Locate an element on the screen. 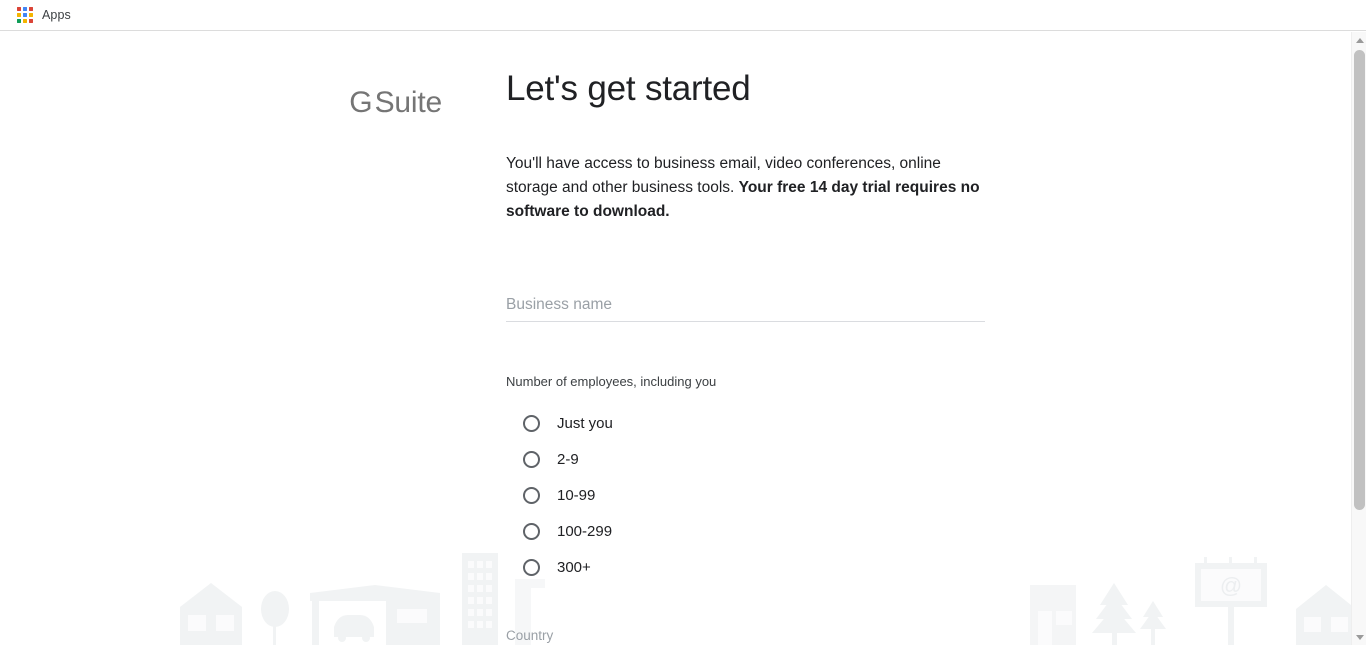  page-title: Let's get started is located at coordinates (628, 88).